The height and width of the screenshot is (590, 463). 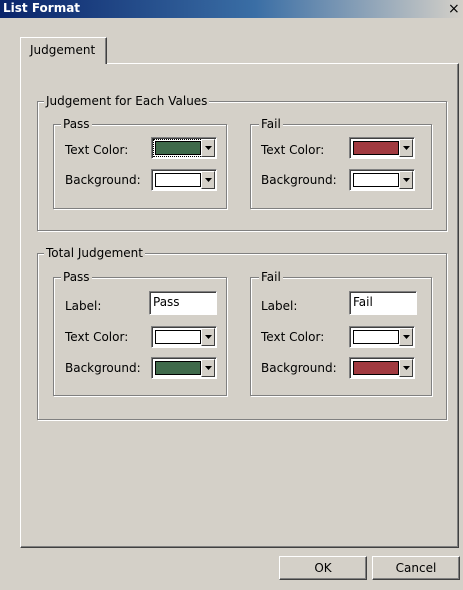 I want to click on cancel-button: Cancel, so click(x=416, y=568).